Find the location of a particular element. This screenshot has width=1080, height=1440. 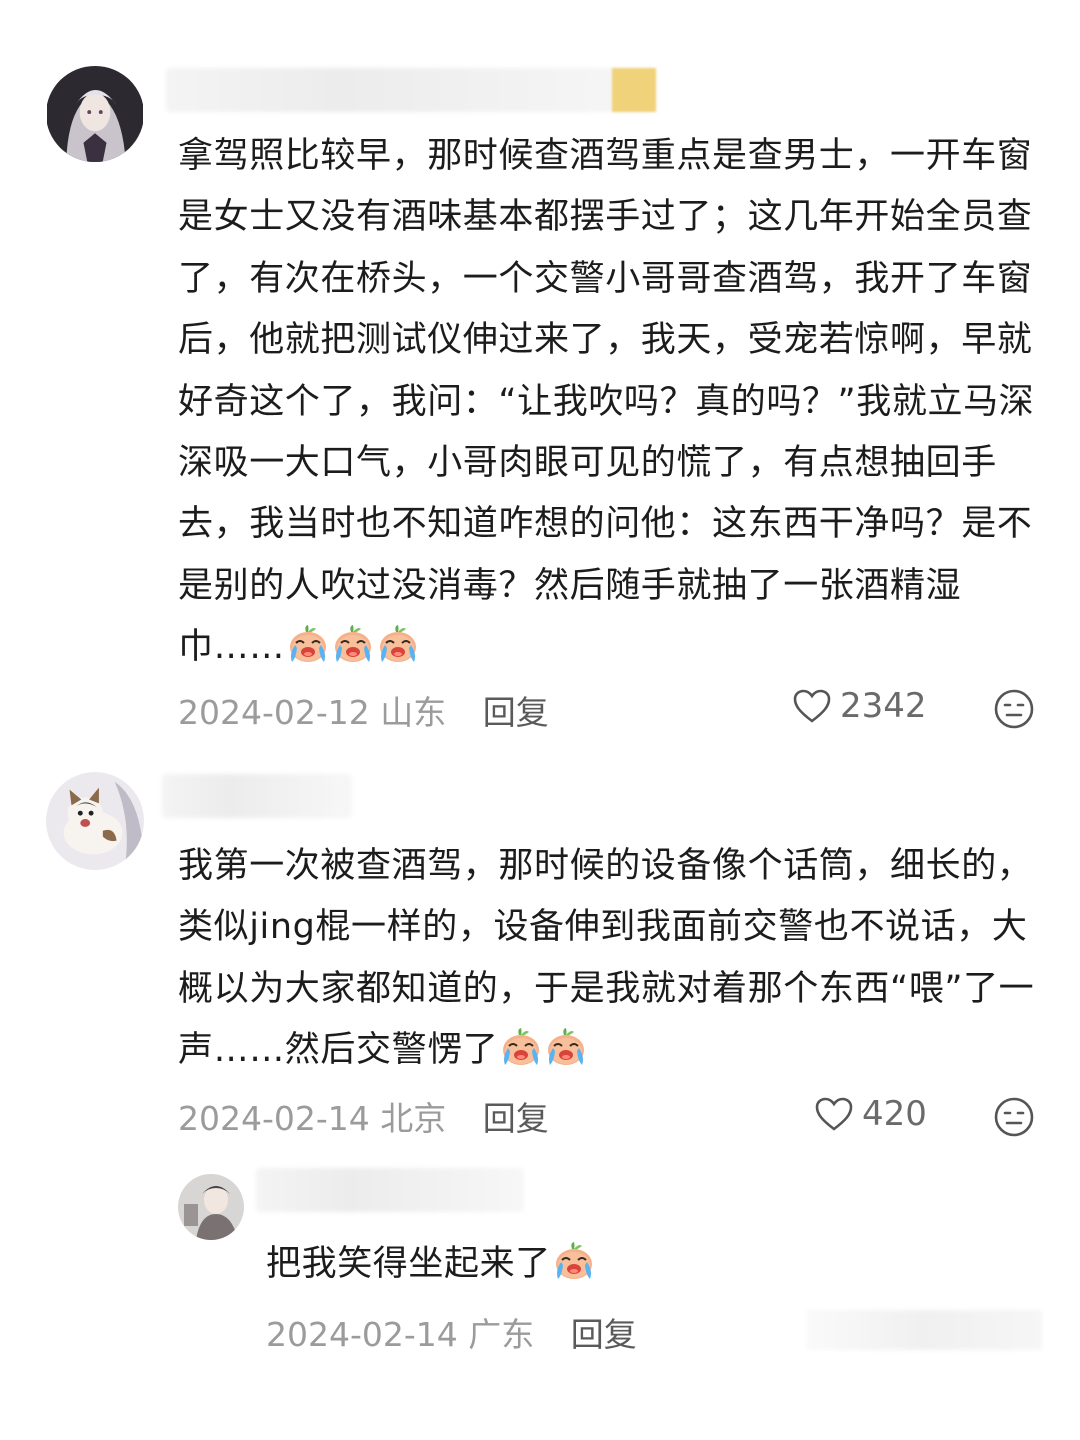

like-count: 420 is located at coordinates (894, 1114).